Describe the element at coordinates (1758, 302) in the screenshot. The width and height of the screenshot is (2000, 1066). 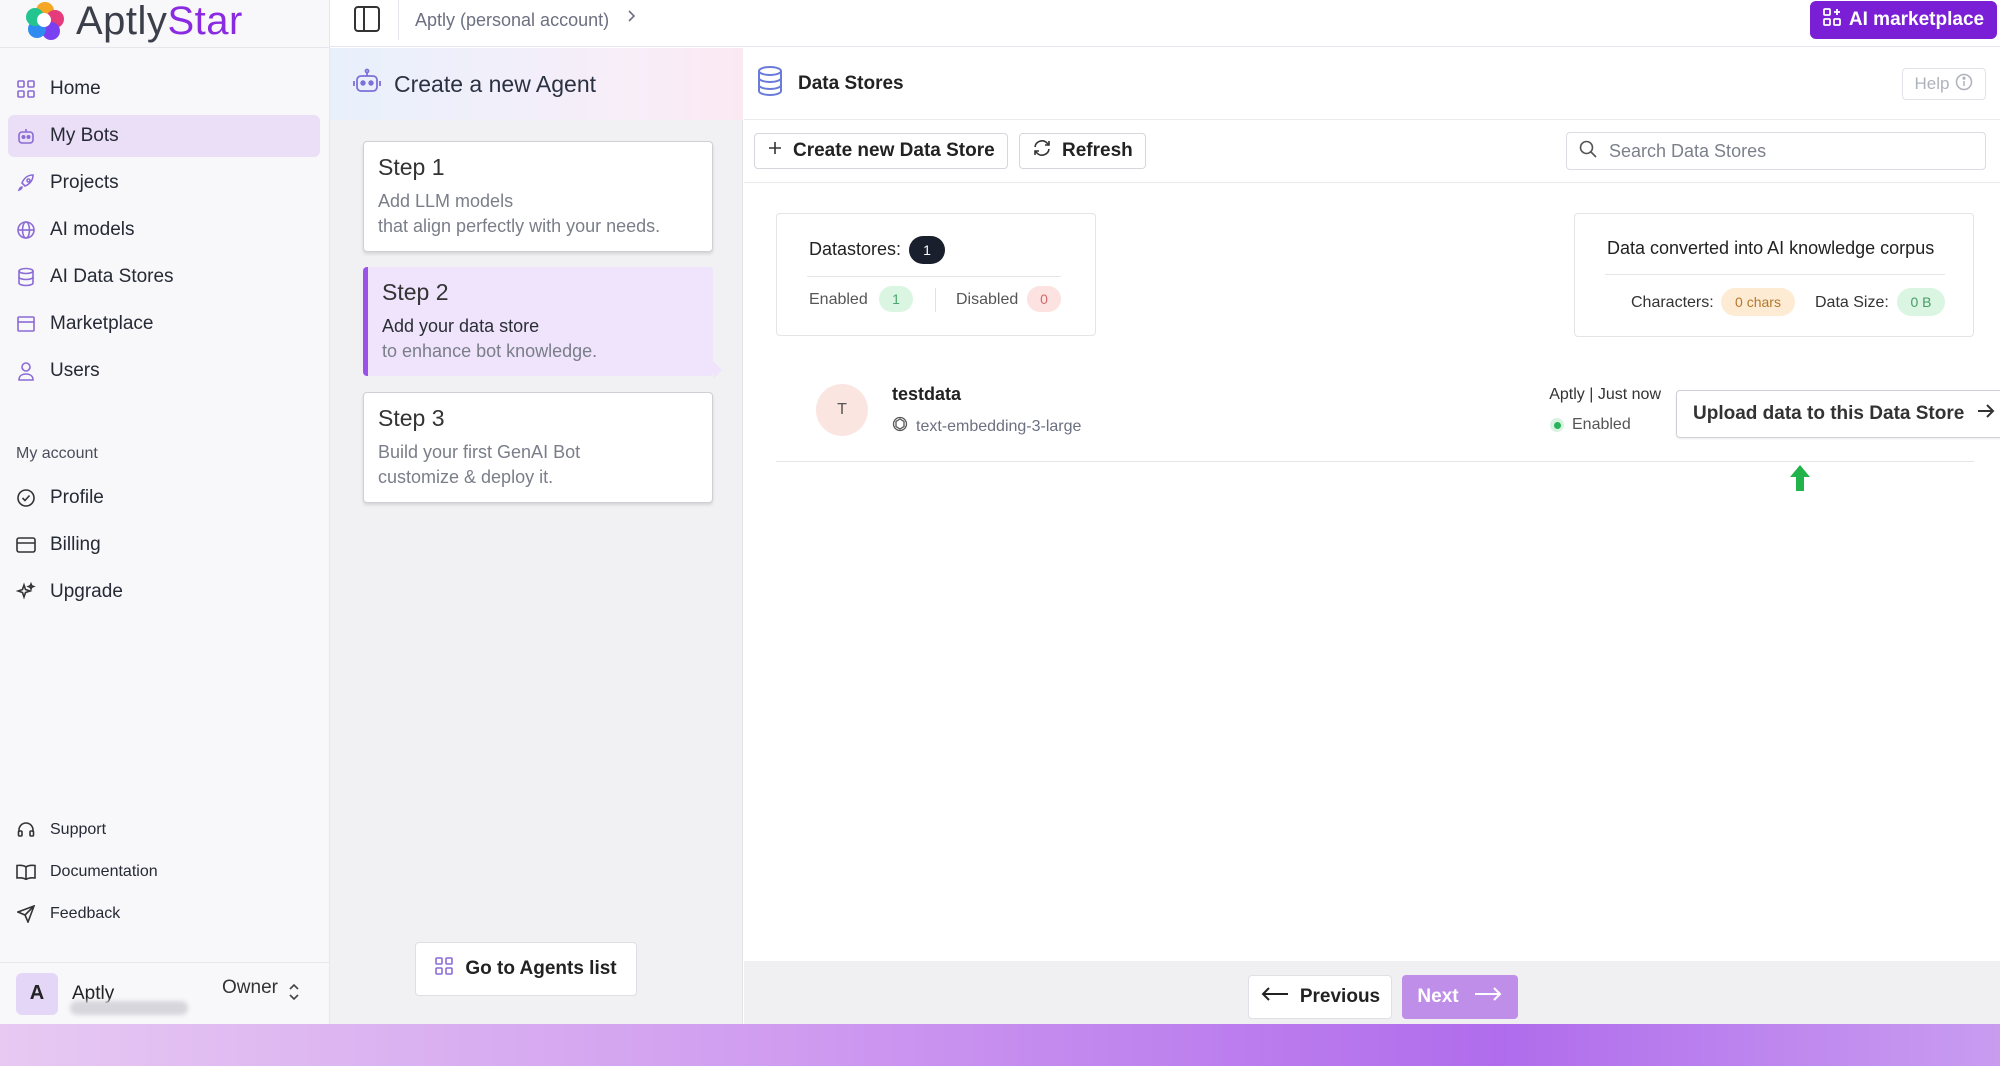
I see `characters-badge: 0 chars` at that location.